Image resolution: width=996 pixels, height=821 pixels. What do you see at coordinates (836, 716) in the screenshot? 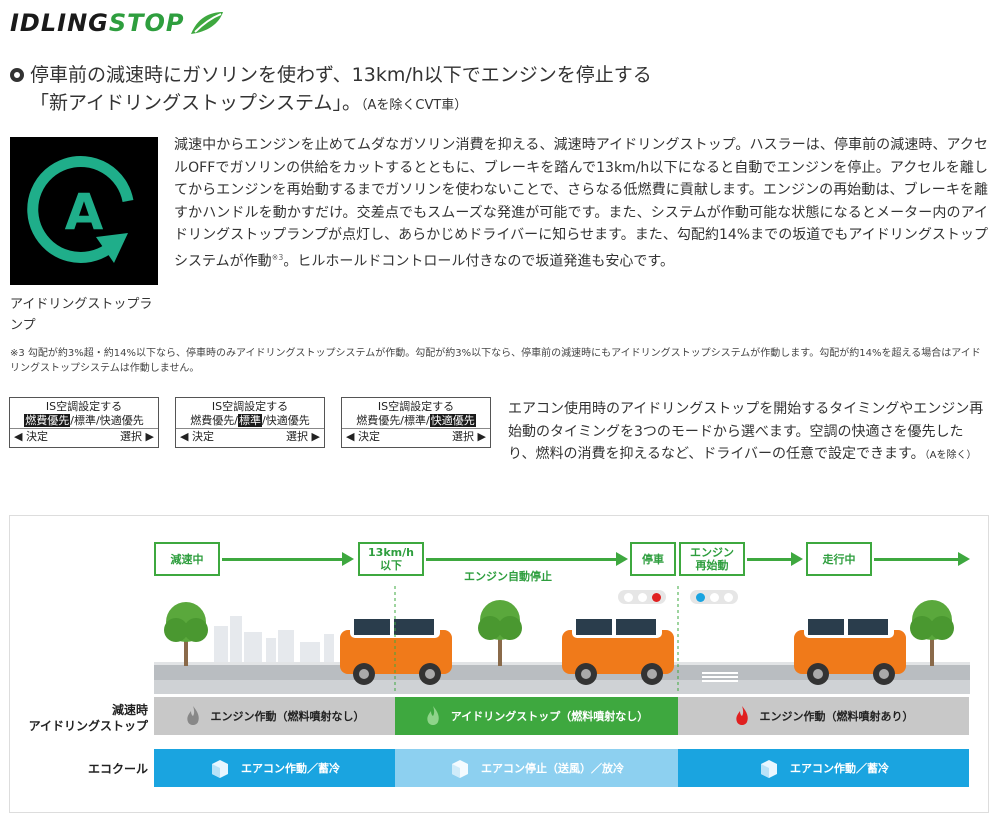
I see `band-label: エンジン作動（燃料噴射あり）` at bounding box center [836, 716].